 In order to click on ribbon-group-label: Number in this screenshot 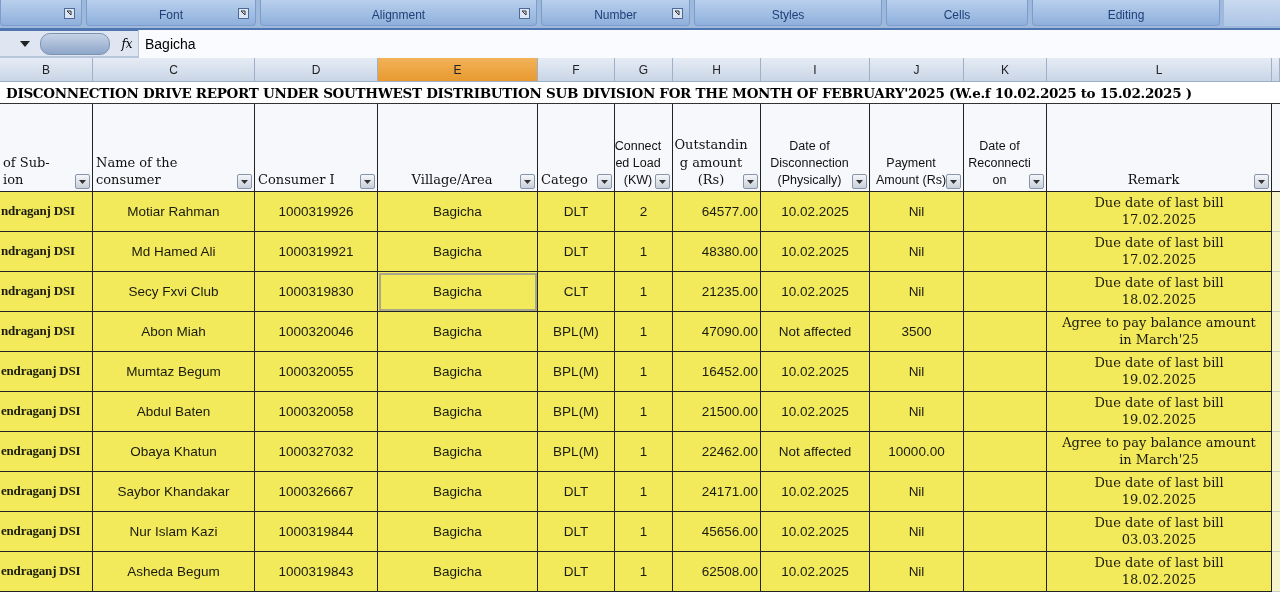, I will do `click(615, 16)`.